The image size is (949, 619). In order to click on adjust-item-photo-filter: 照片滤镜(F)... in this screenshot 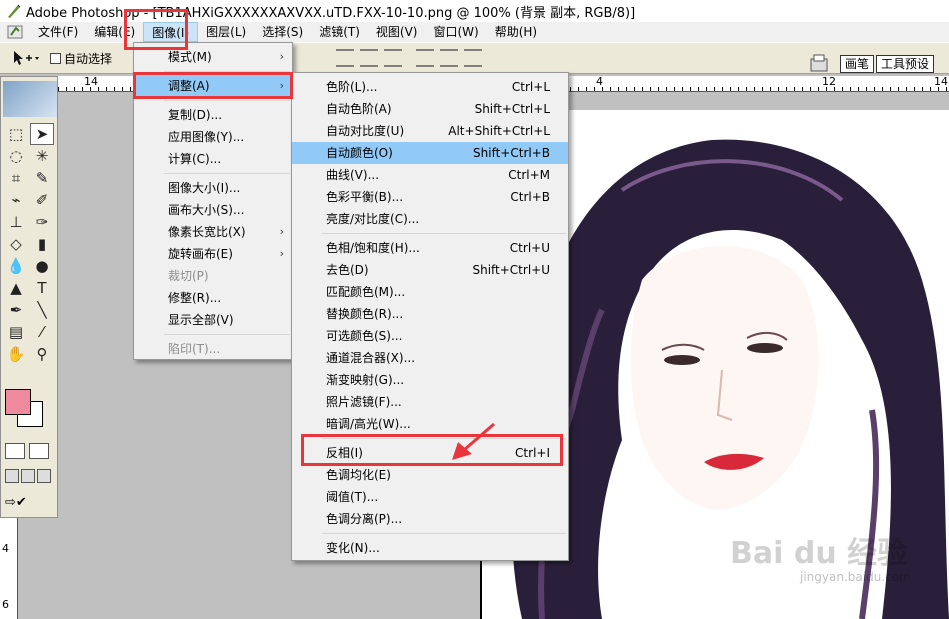, I will do `click(430, 402)`.